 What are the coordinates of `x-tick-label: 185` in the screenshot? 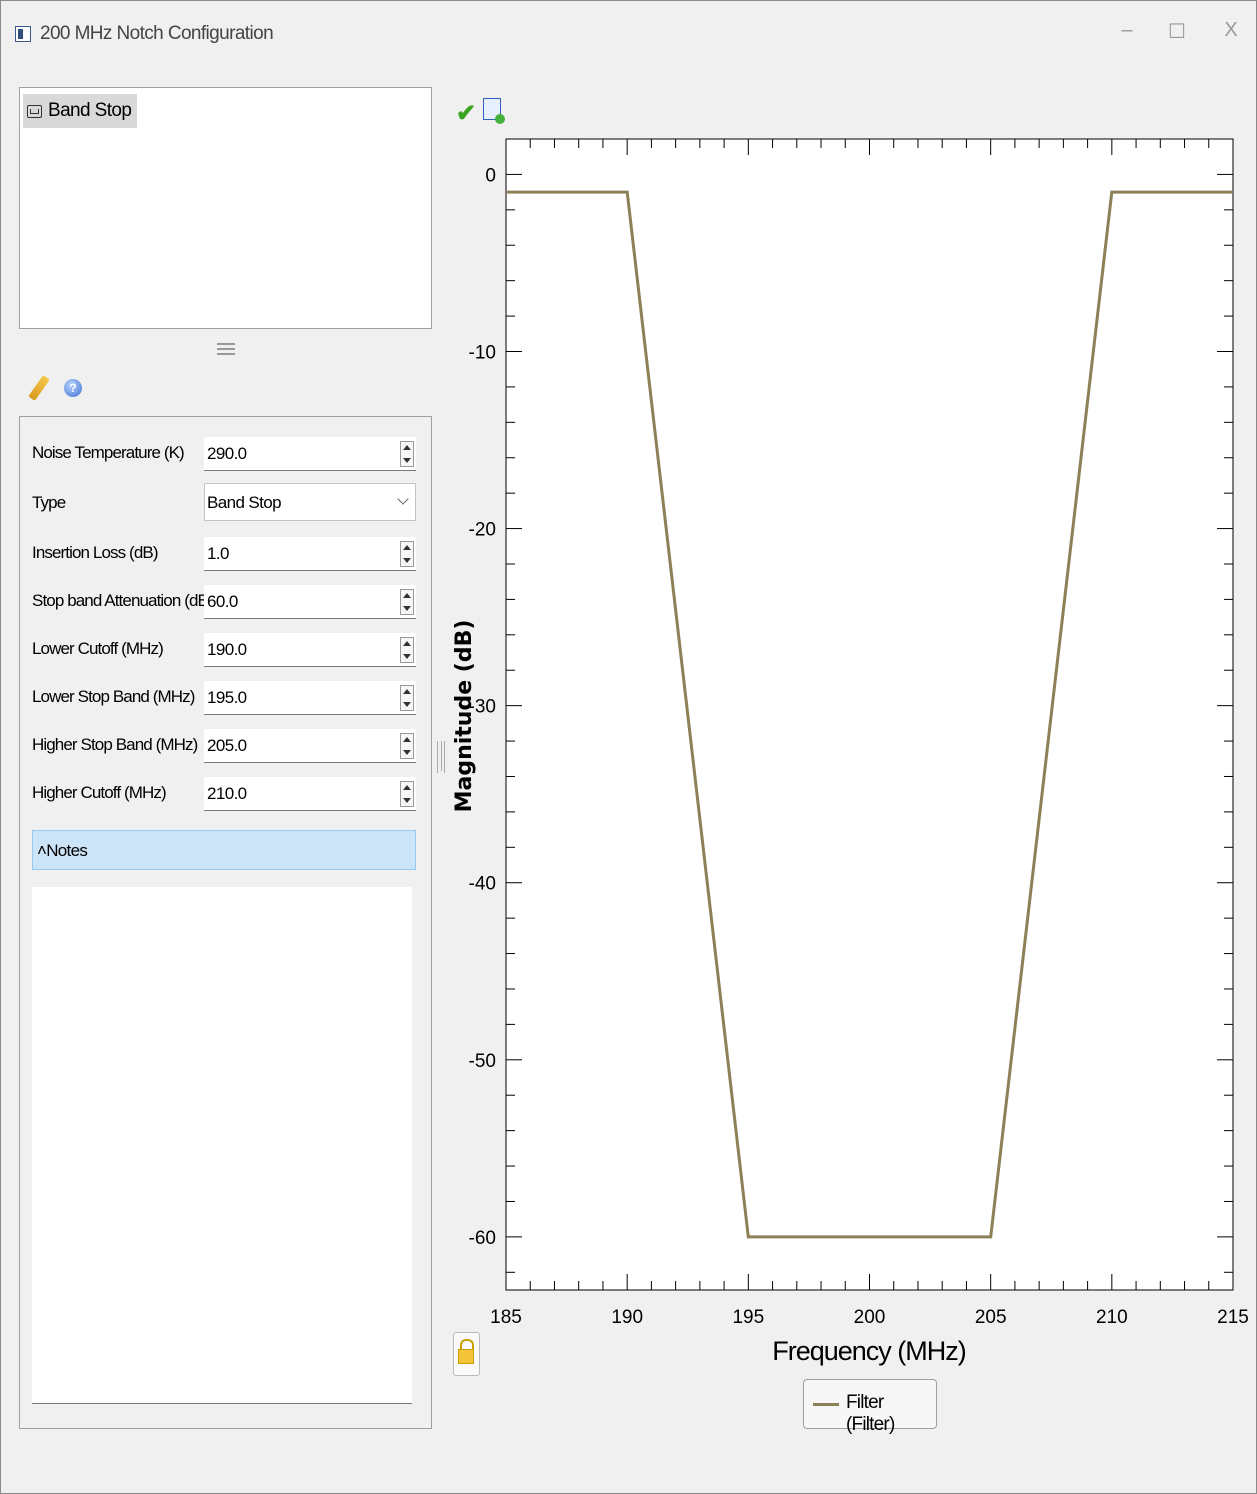 It's located at (506, 1317).